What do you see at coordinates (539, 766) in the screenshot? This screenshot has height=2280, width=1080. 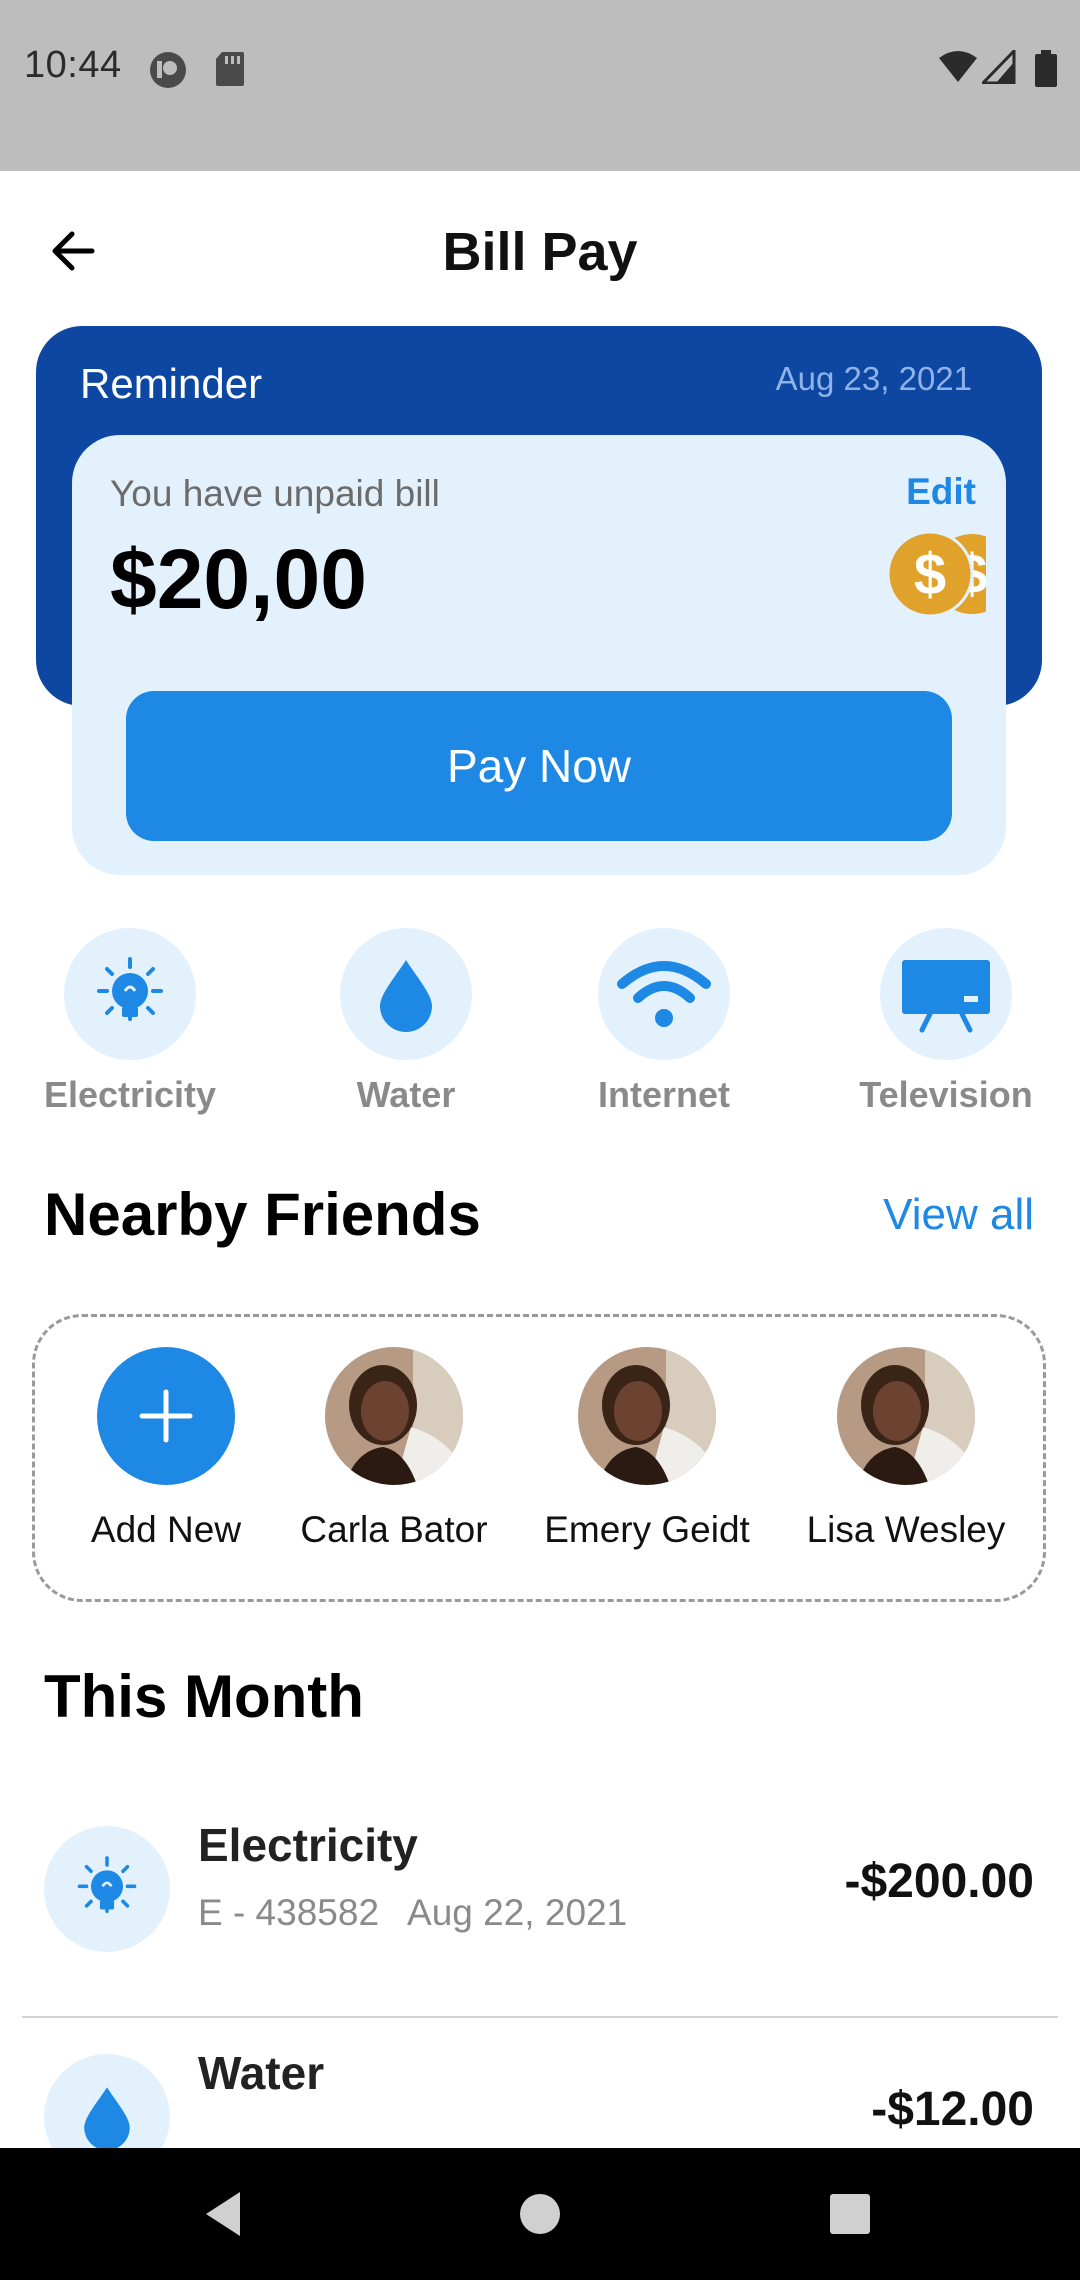 I see `pay-now-button: Pay Now` at bounding box center [539, 766].